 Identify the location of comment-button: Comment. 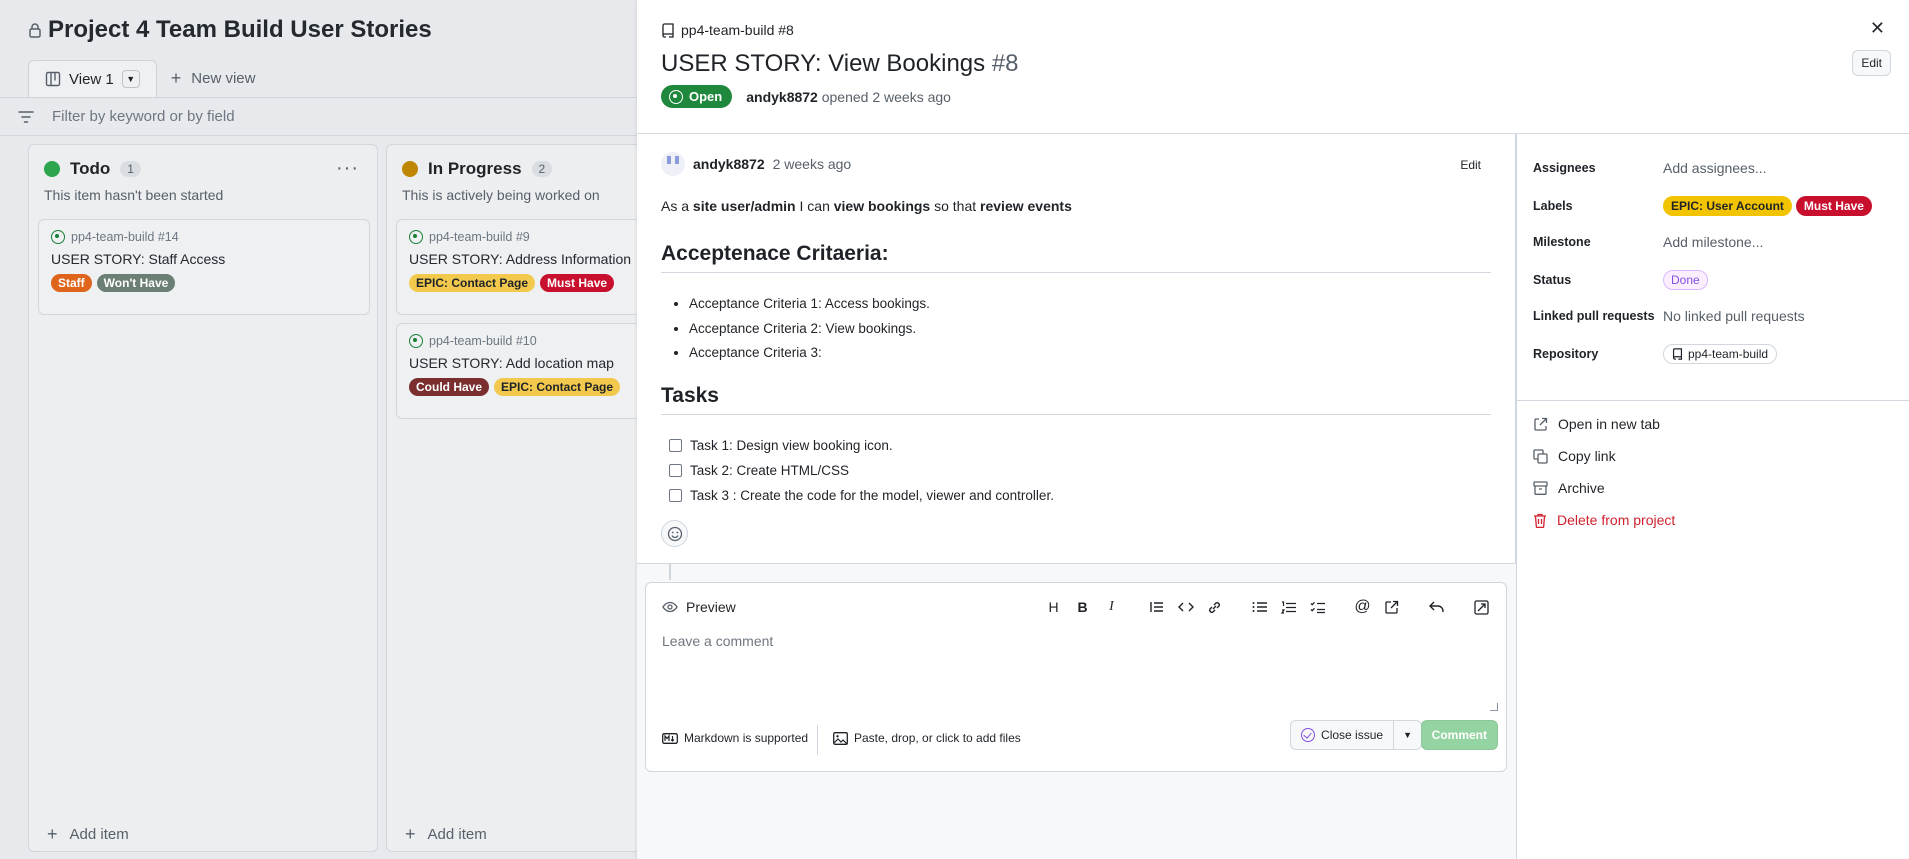
(1459, 735).